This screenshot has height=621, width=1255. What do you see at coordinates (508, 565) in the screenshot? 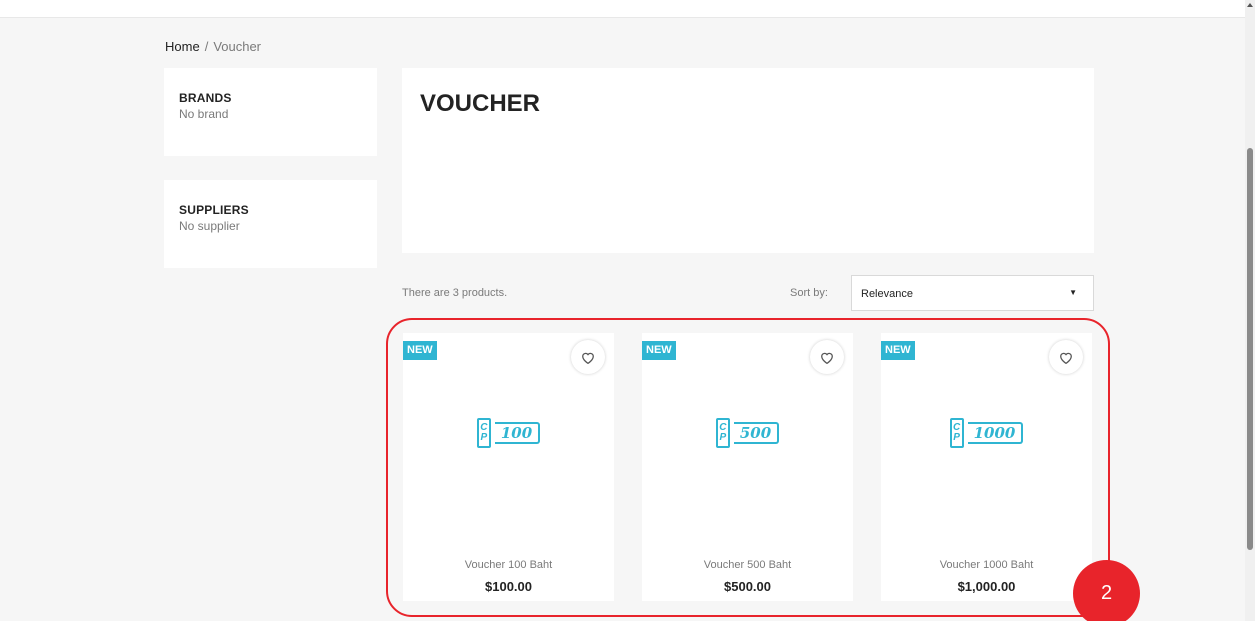
I see `product-name: Voucher 100 Baht` at bounding box center [508, 565].